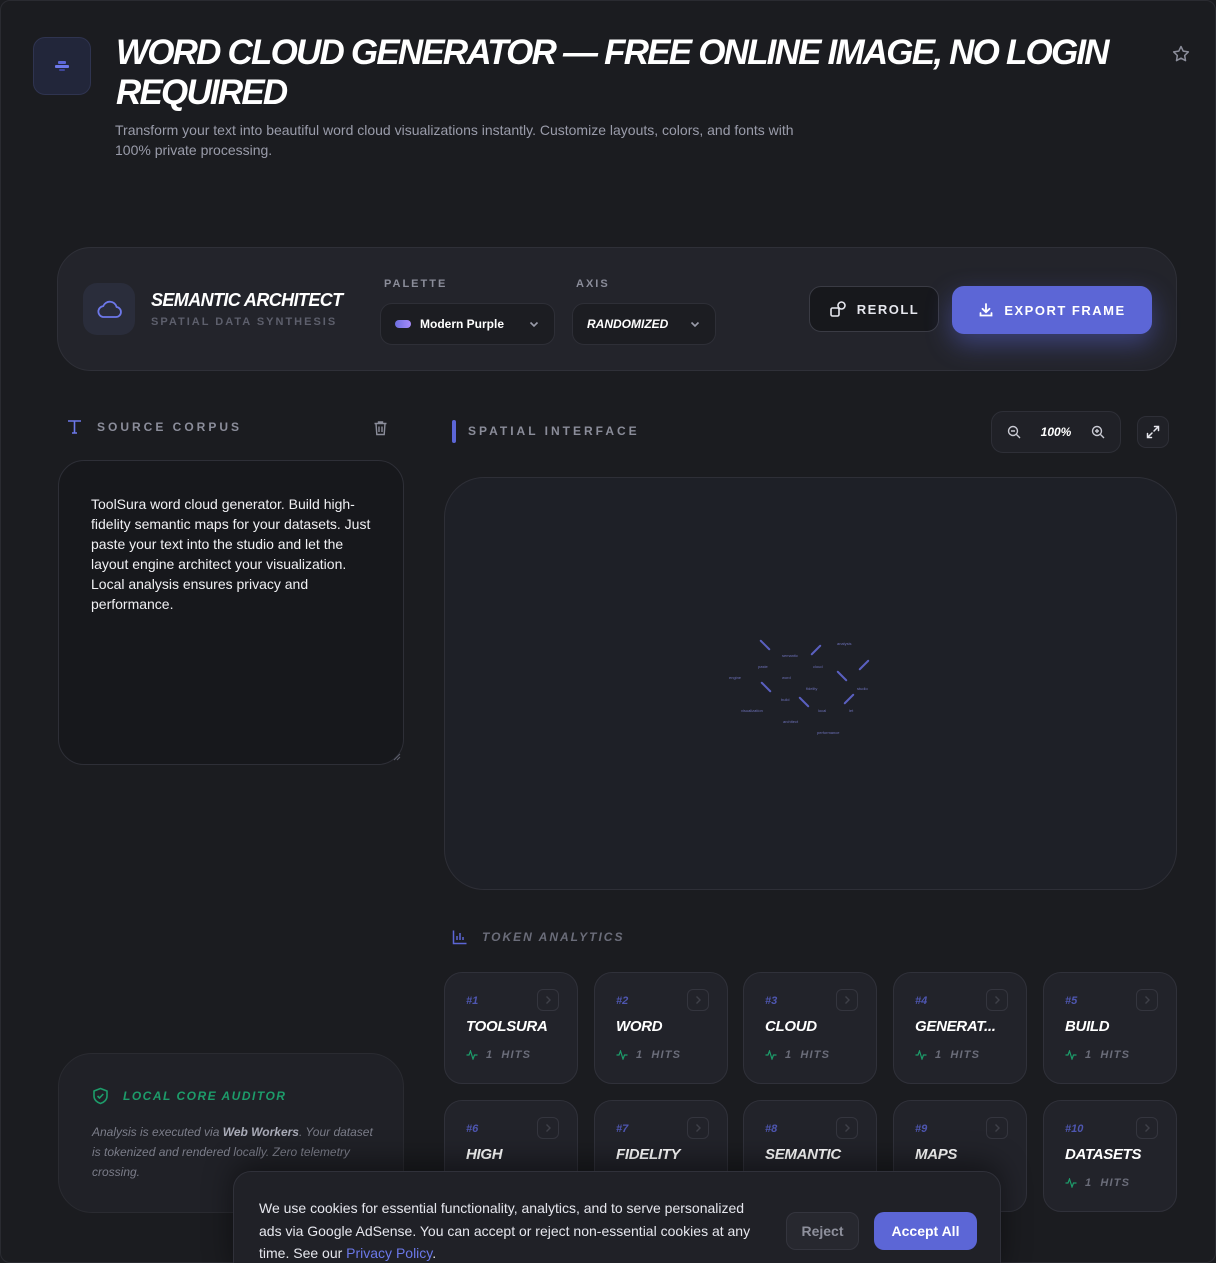 This screenshot has height=1263, width=1216. I want to click on token-card: #10 DATASETS 1 HITS, so click(1110, 1156).